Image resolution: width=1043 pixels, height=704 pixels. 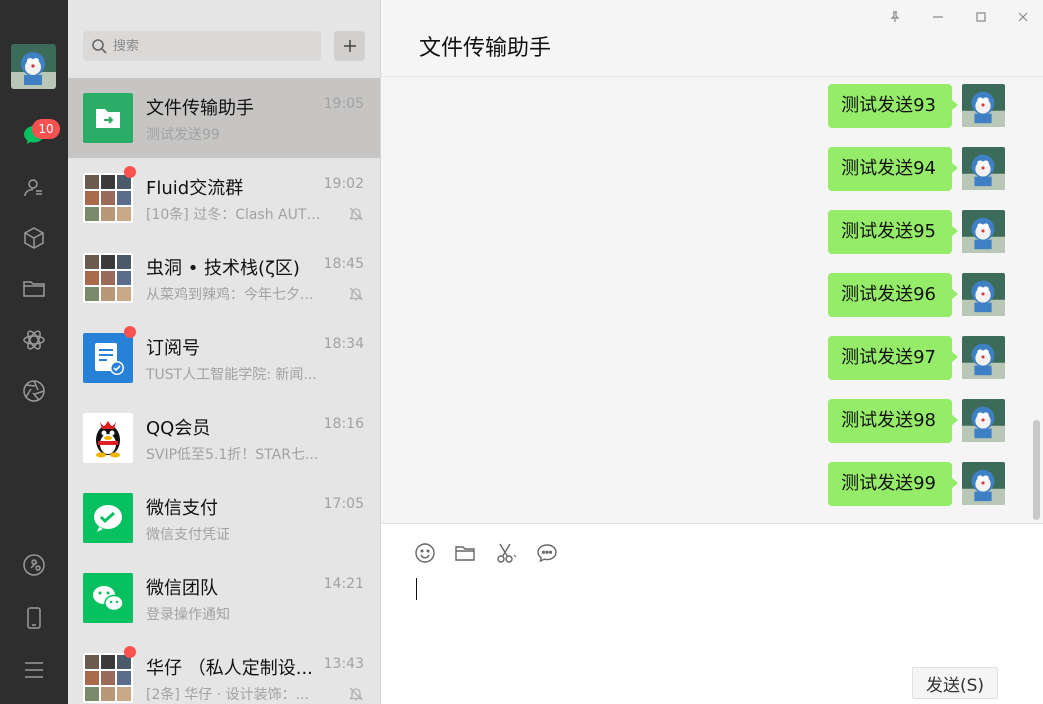 I want to click on atom-icon, so click(x=34, y=340).